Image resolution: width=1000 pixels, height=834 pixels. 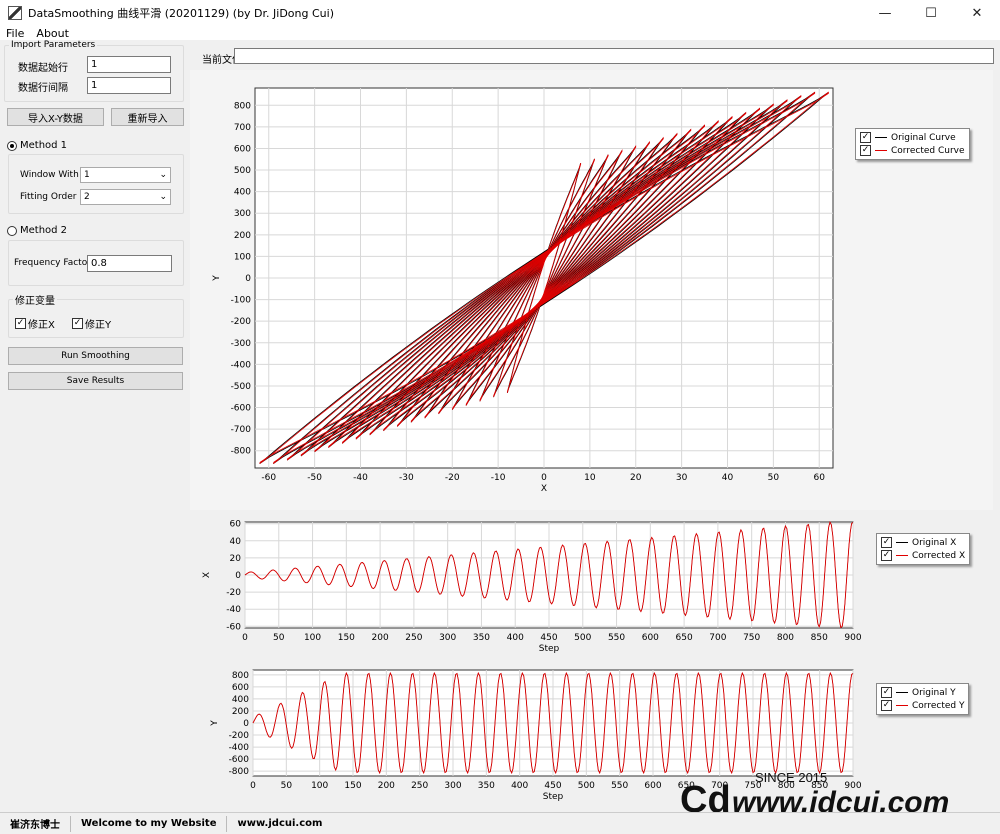 I want to click on method1-radio: Method 1, so click(x=37, y=145).